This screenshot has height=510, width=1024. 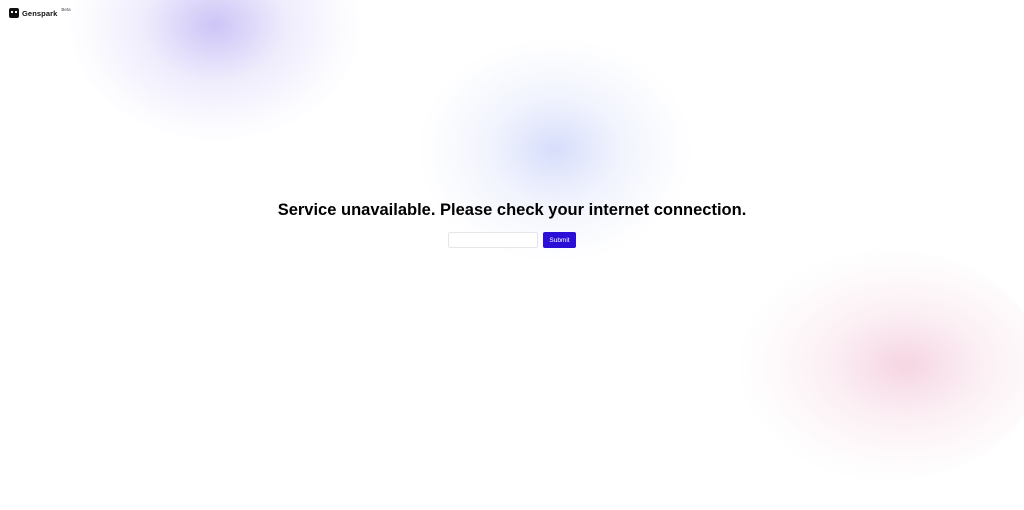 What do you see at coordinates (493, 240) in the screenshot?
I see `text-input` at bounding box center [493, 240].